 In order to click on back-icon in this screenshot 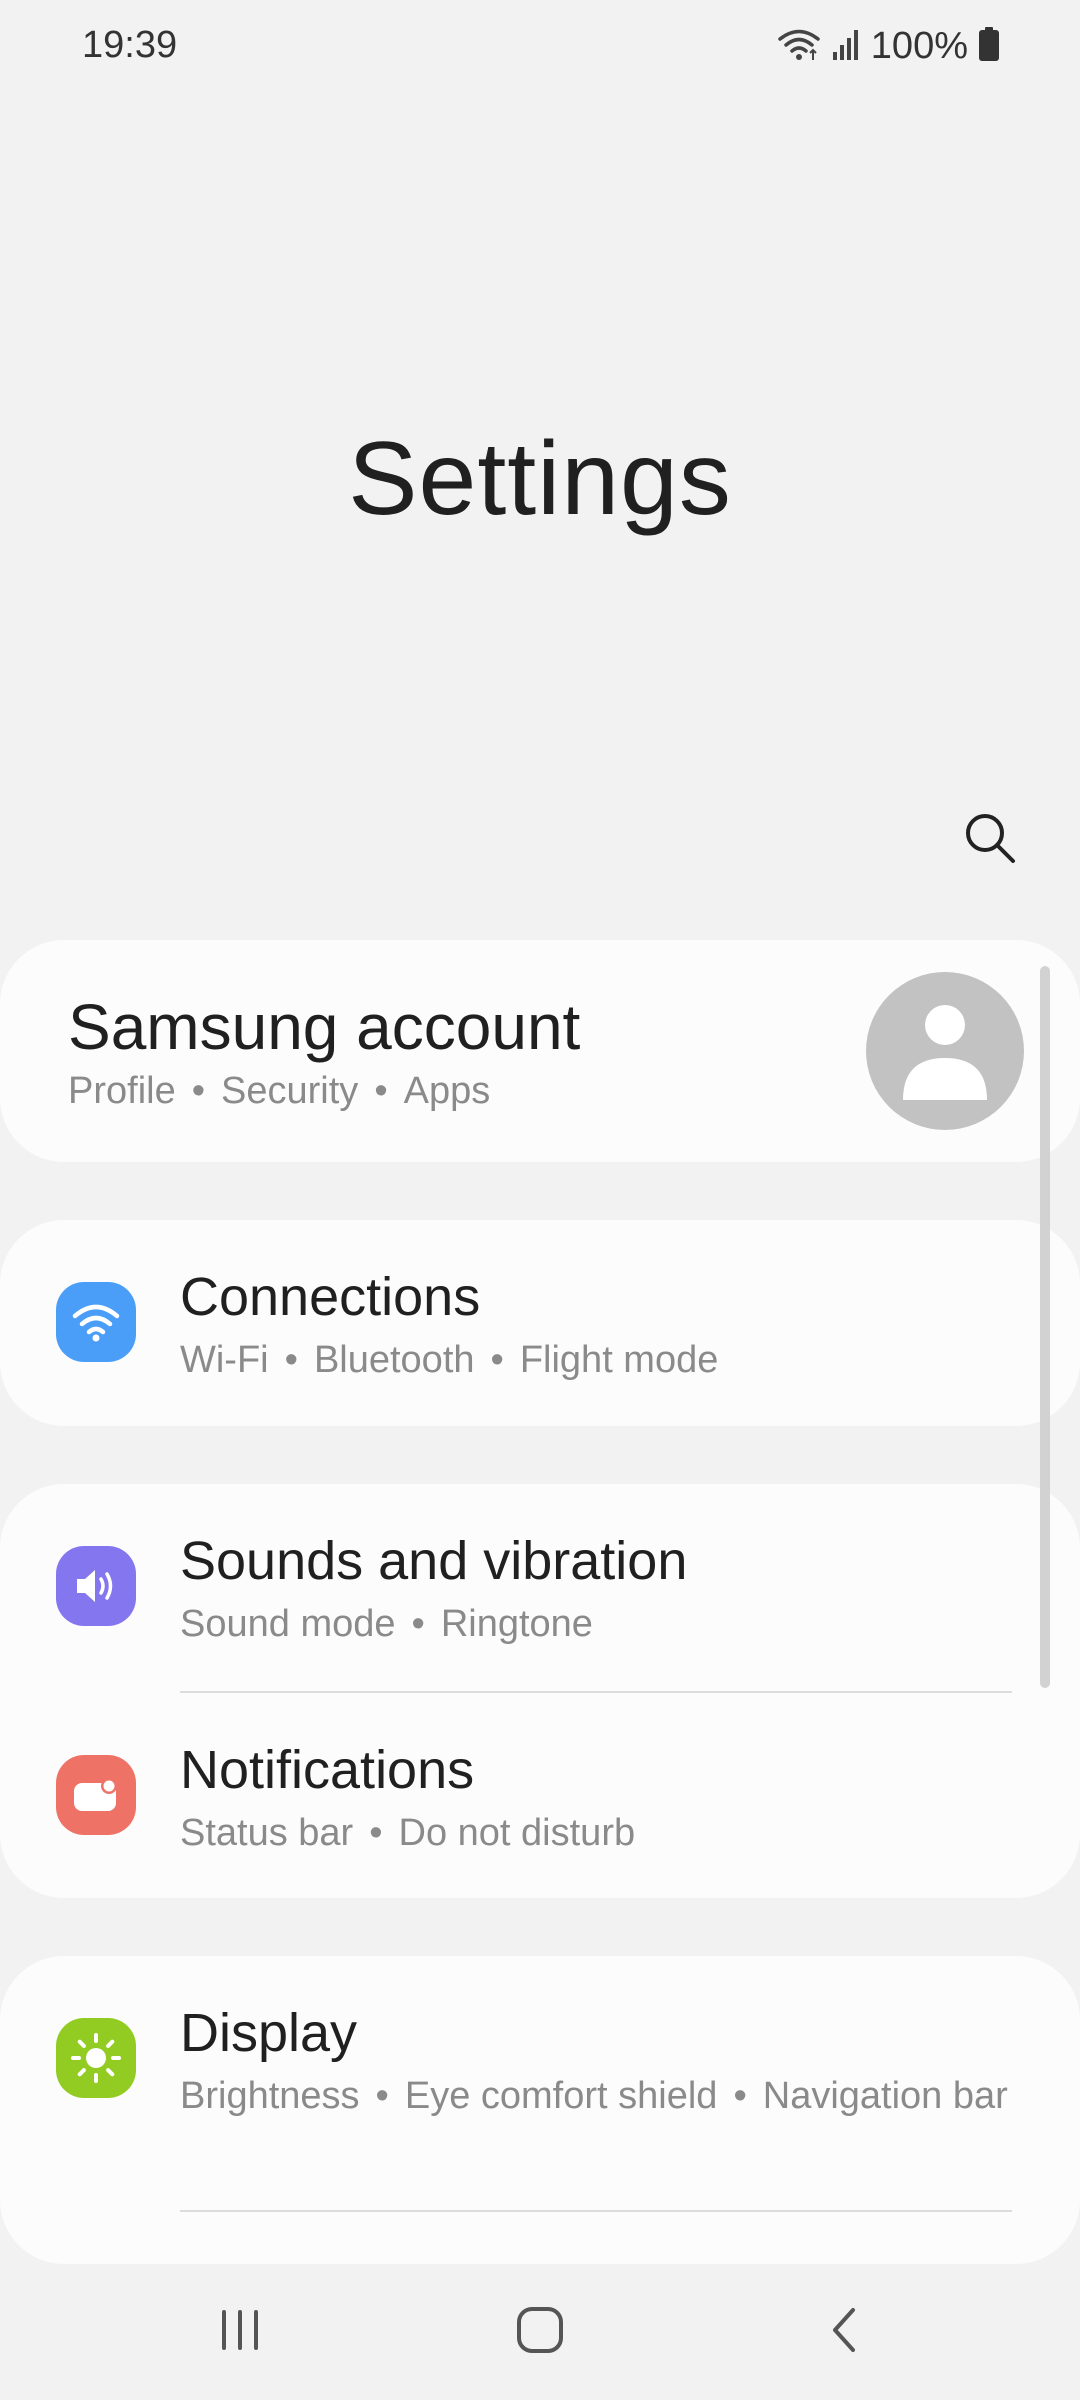, I will do `click(844, 2332)`.